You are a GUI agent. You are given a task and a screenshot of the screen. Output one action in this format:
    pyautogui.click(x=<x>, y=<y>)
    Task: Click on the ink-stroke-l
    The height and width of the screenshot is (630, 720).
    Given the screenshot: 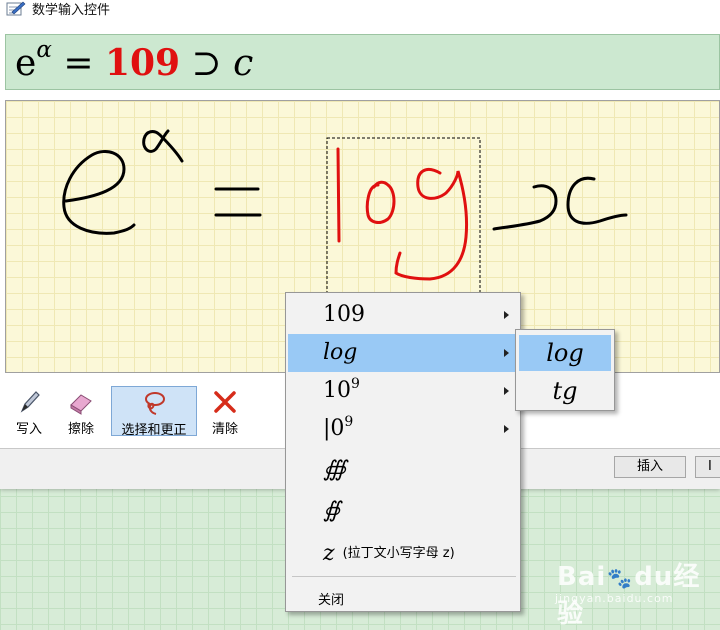 What is the action you would take?
    pyautogui.click(x=338, y=195)
    